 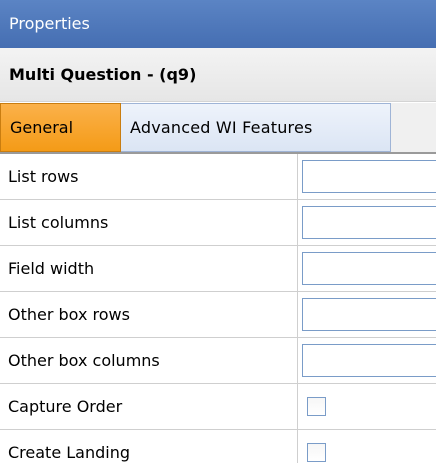 I want to click on tab-bar: General Advanced WI Features, so click(x=218, y=127).